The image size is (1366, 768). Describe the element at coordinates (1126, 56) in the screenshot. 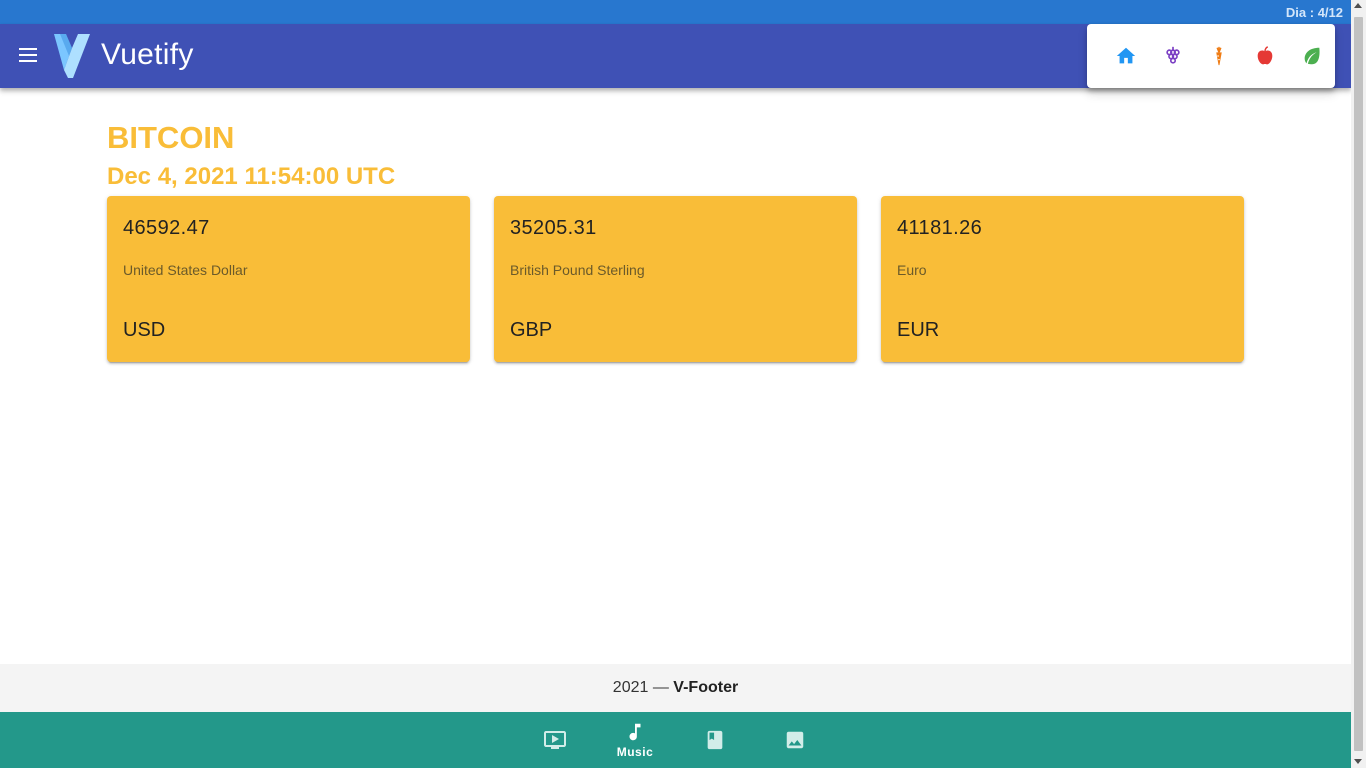

I see `home-icon` at that location.